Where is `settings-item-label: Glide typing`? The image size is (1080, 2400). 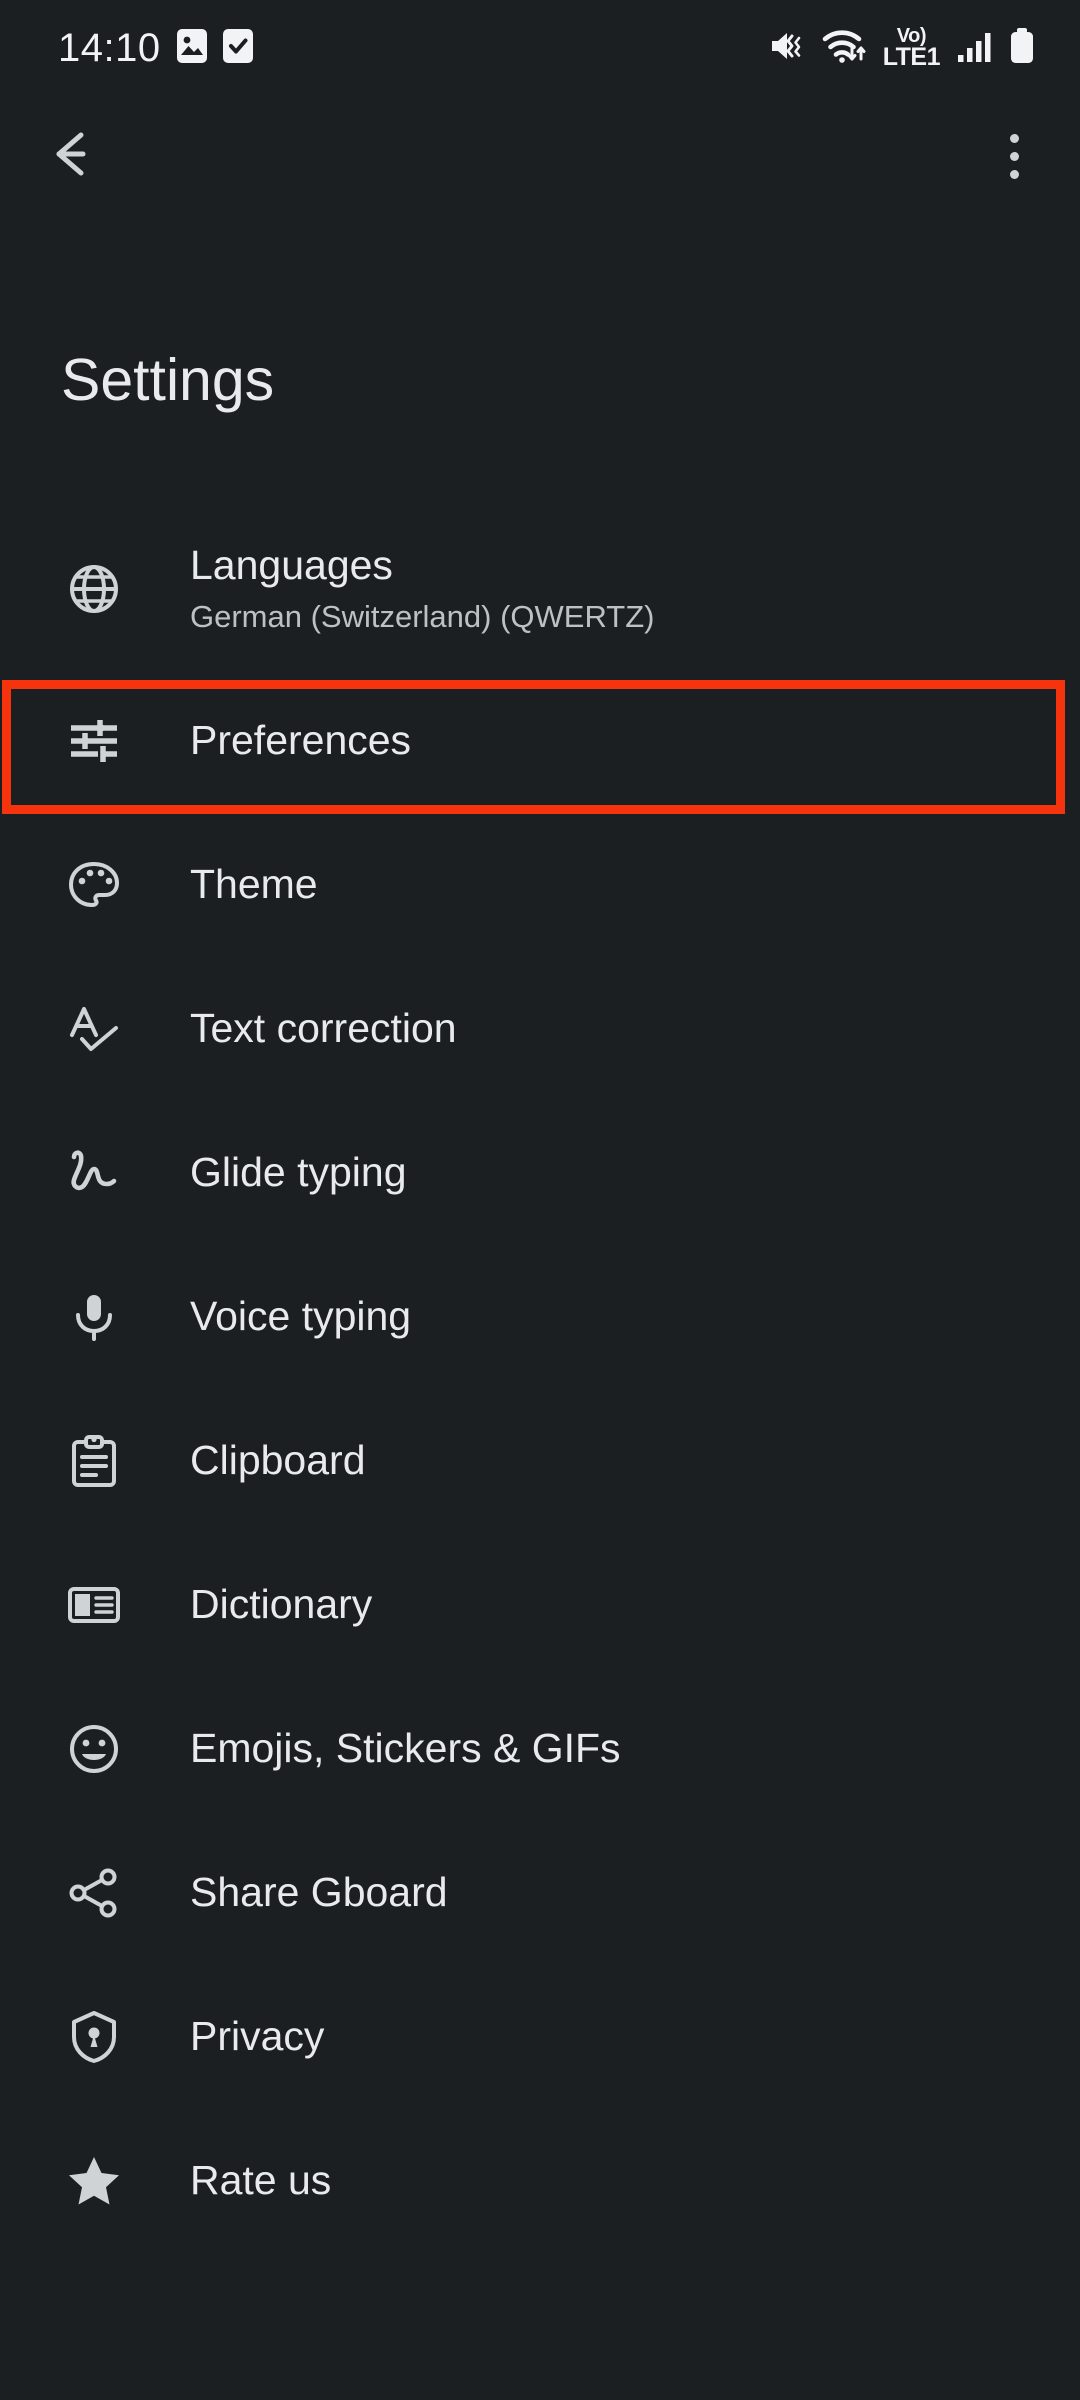
settings-item-label: Glide typing is located at coordinates (298, 1172).